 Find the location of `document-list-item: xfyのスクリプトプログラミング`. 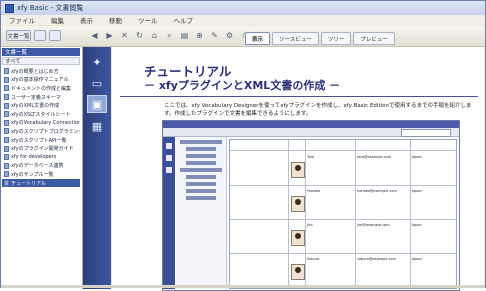

document-list-item: xfyのスクリプトプログラミング is located at coordinates (41, 131).